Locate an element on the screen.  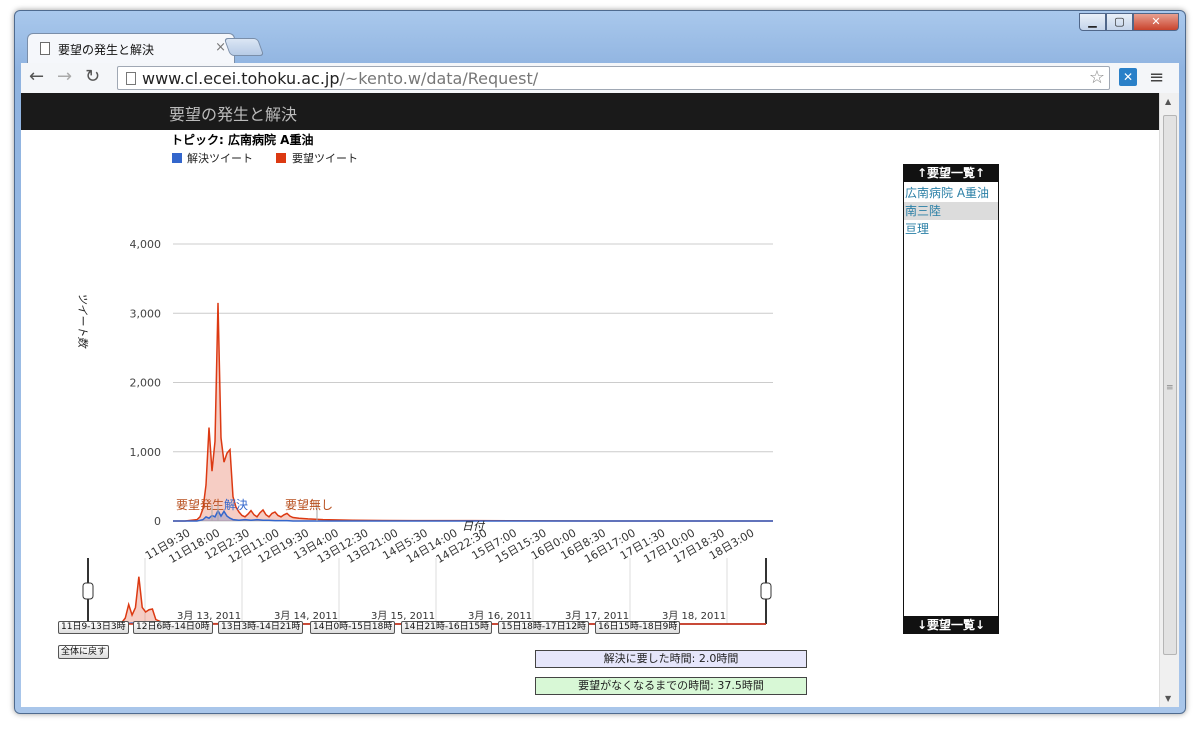
request-list-panel: ↑要望一覧↑ 広南病院 A重油 南三陸 亘理 ↓要望一覧↓ is located at coordinates (951, 399).